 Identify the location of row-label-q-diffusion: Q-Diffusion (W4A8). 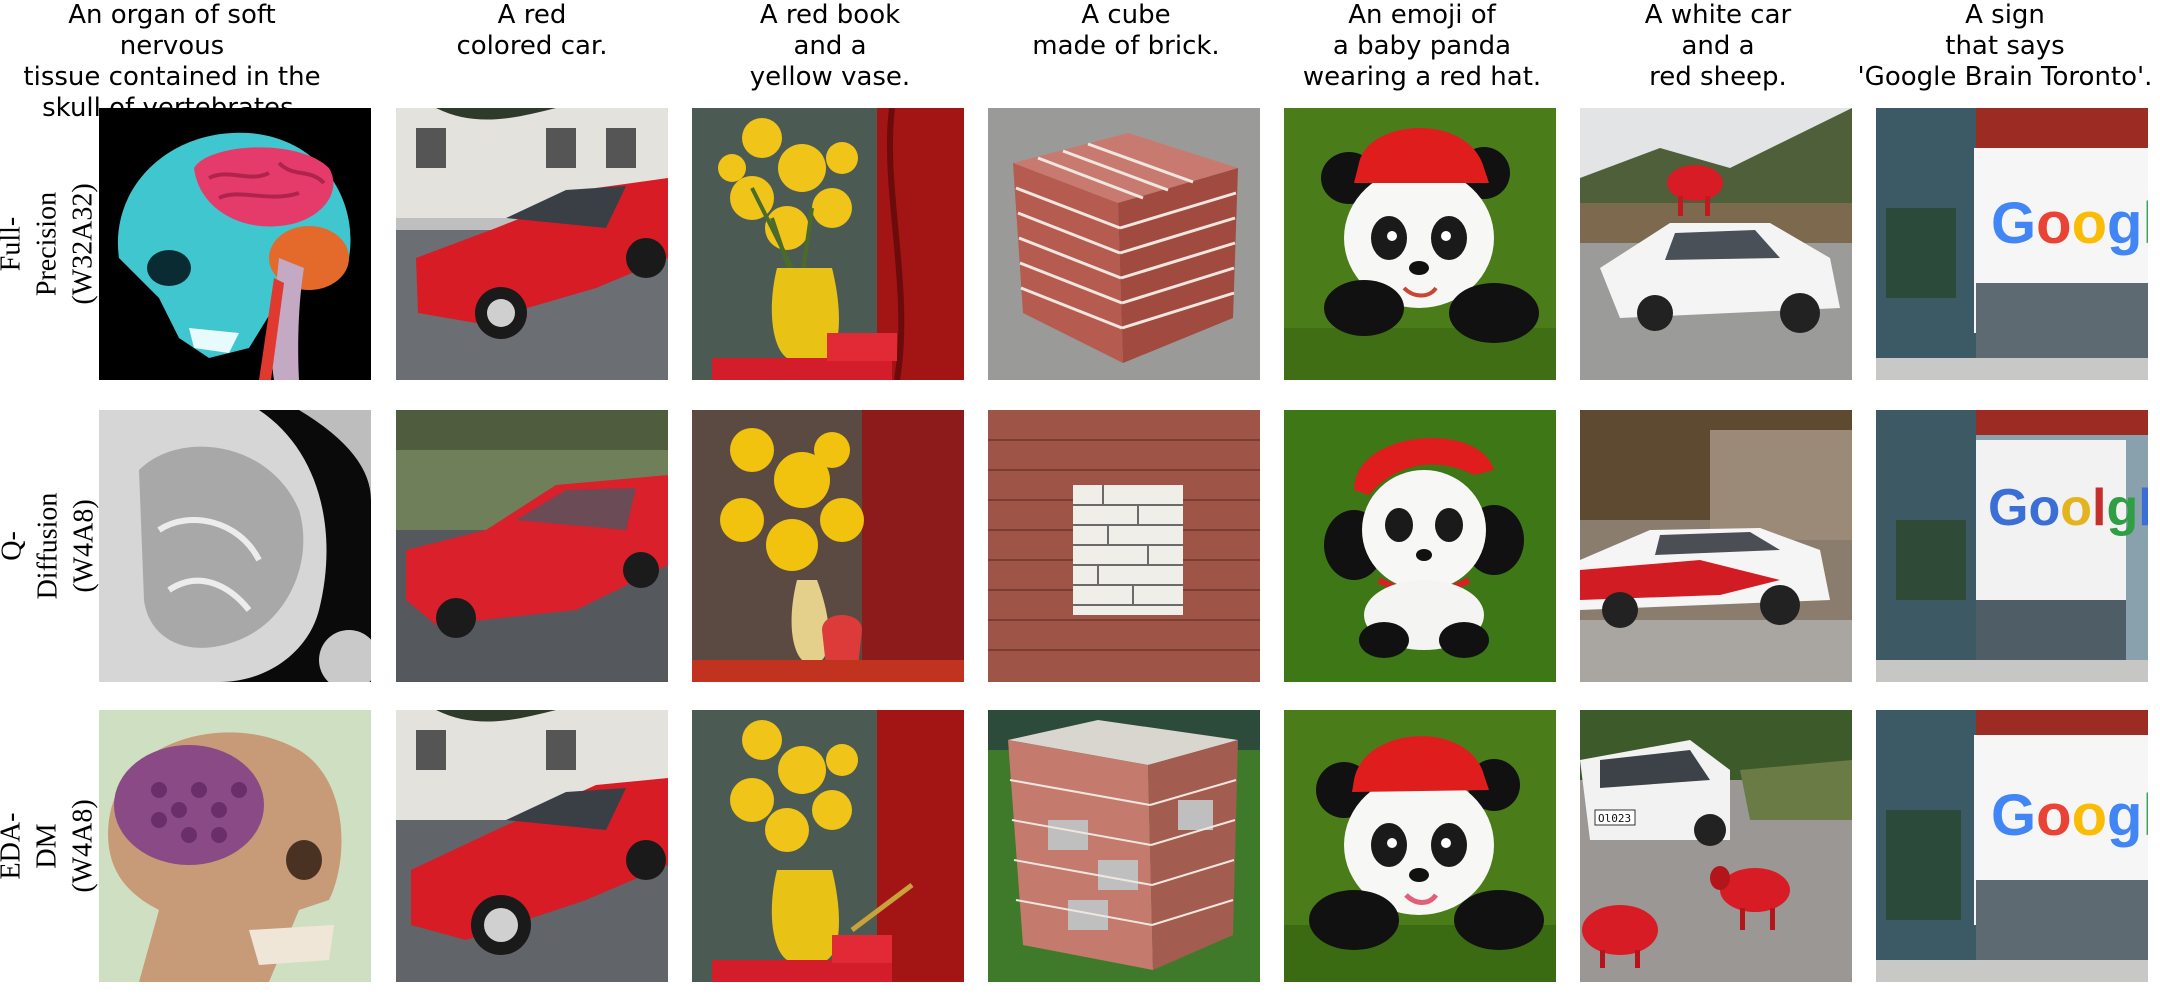
(50, 546).